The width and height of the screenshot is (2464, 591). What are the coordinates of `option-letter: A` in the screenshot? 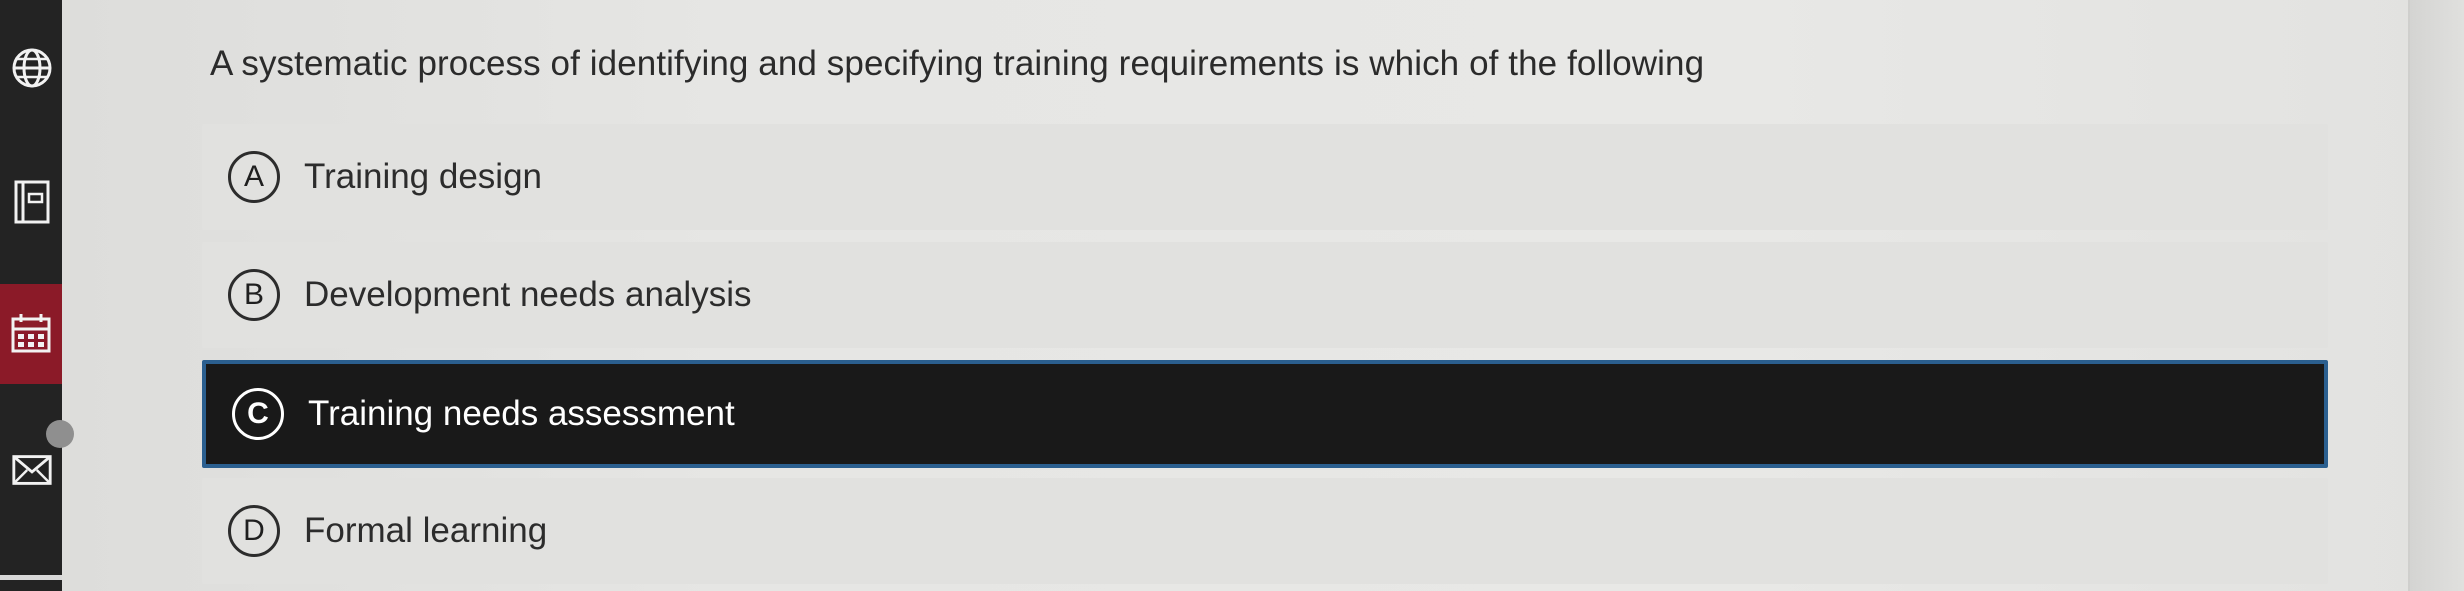 It's located at (254, 177).